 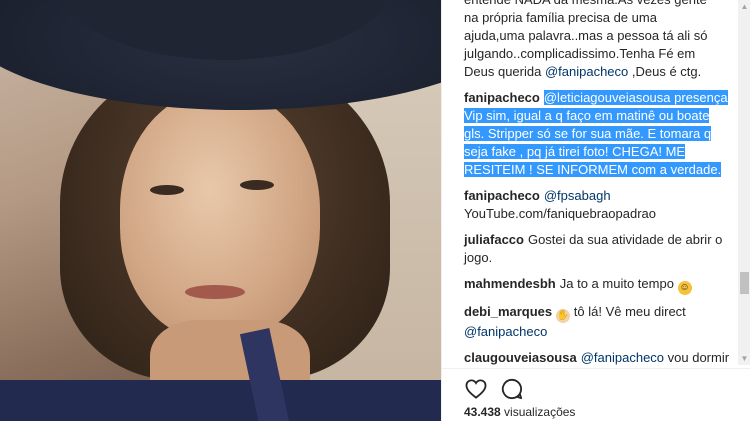 I want to click on comment-bubble-icon, so click(x=512, y=389).